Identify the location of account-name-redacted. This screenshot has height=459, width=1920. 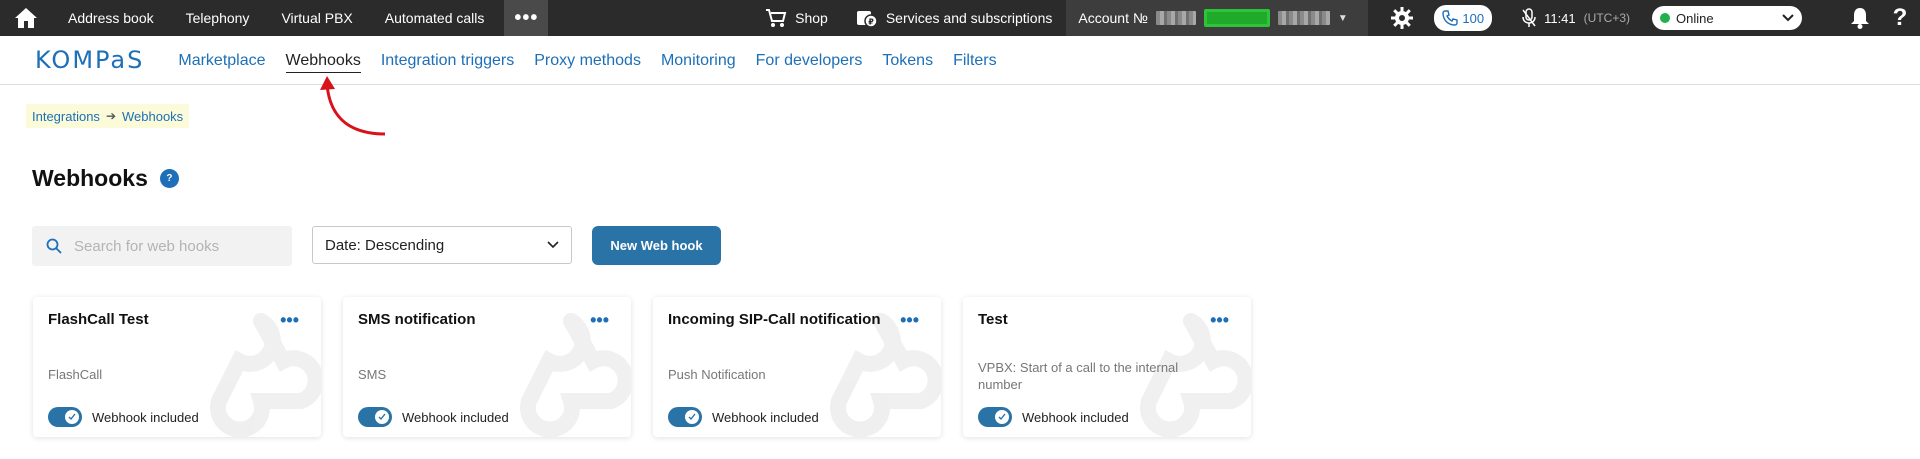
(1303, 18).